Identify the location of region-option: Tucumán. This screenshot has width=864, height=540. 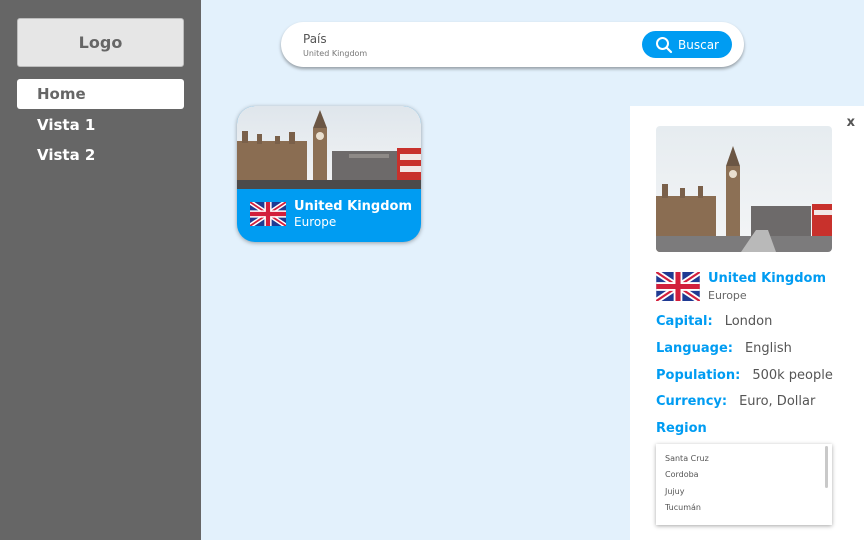
(683, 507).